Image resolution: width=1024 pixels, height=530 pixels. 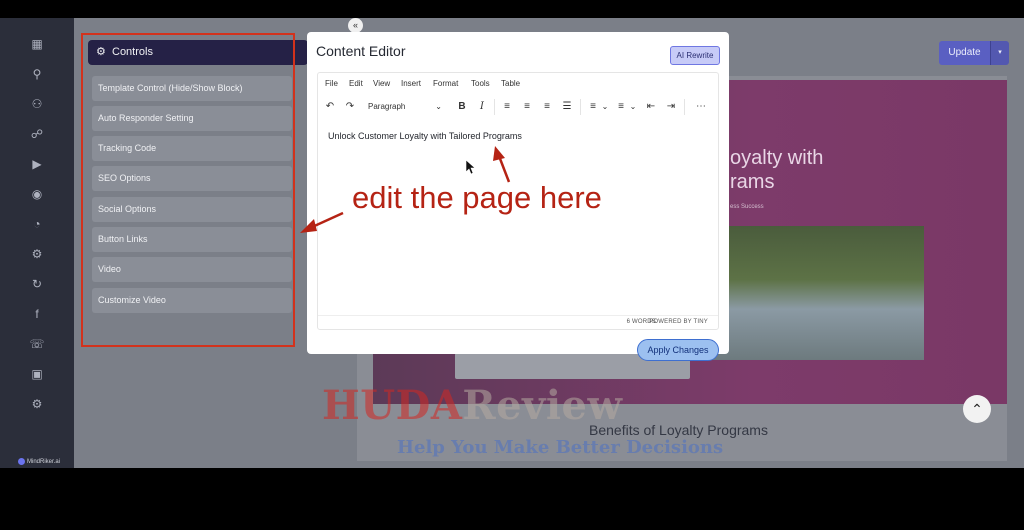 What do you see at coordinates (350, 107) in the screenshot?
I see `redo-icon: ↷` at bounding box center [350, 107].